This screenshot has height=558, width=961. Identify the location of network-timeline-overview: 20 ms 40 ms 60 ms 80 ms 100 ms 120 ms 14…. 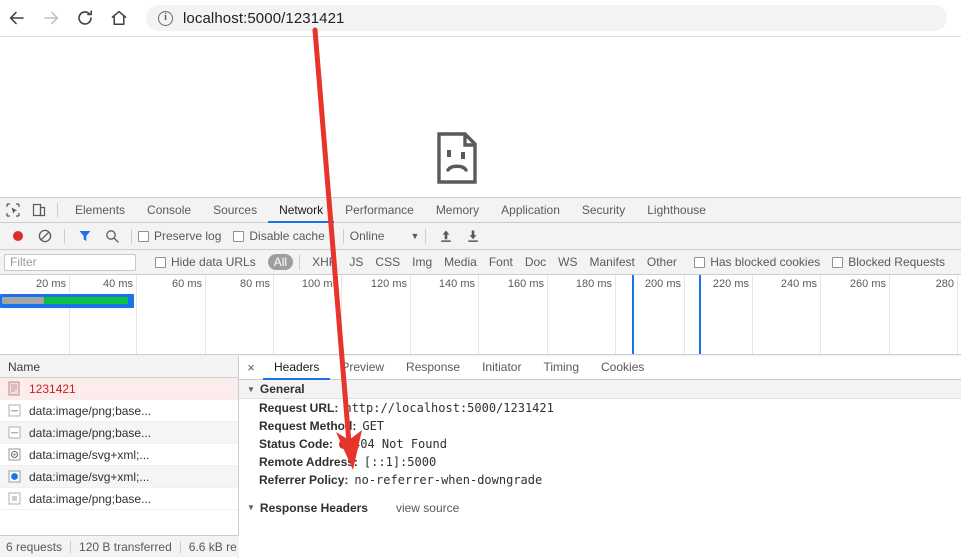
(480, 315).